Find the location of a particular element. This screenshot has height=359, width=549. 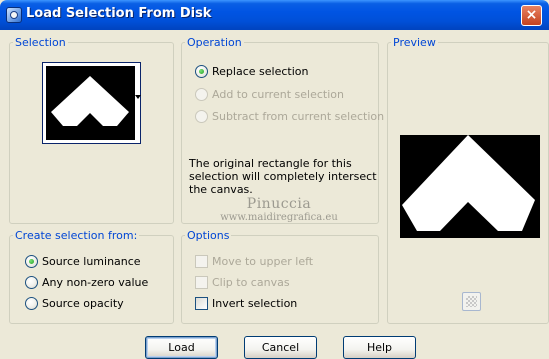

selection-thumbnail-dropdown is located at coordinates (91, 103).